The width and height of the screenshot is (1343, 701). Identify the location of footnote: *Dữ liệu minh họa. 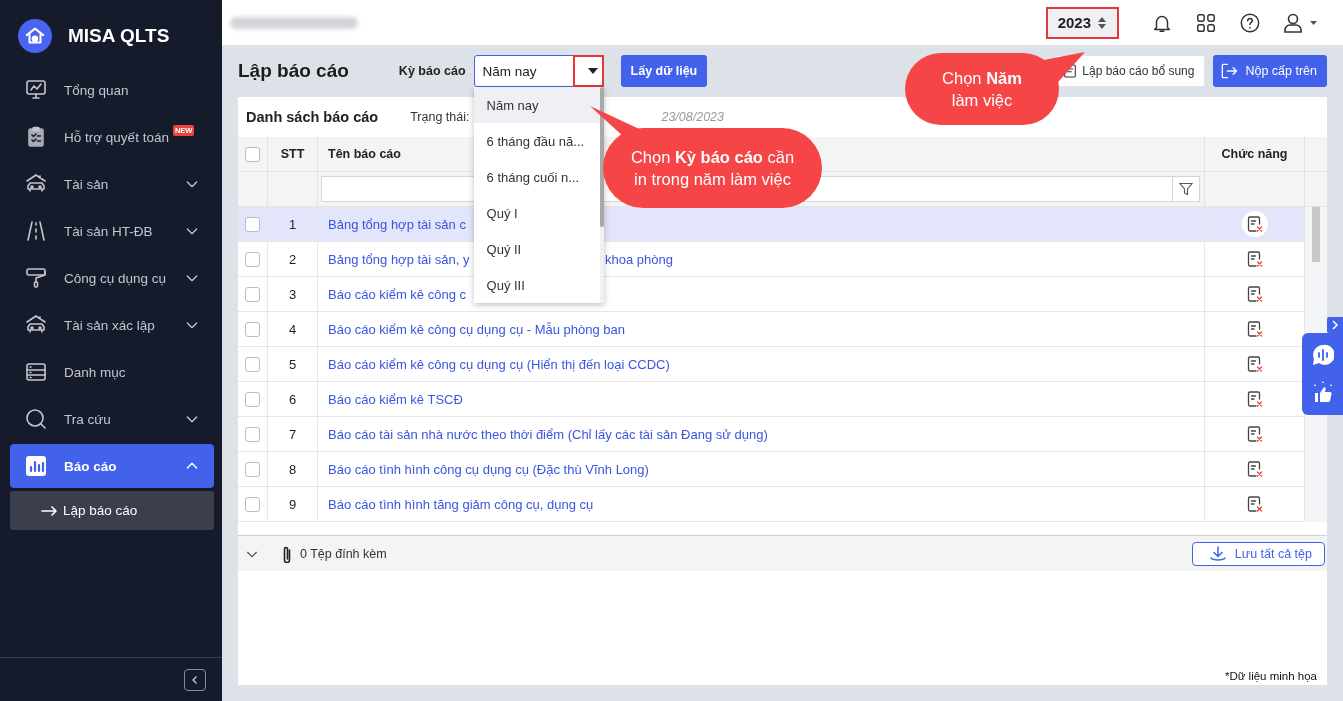
(1271, 677).